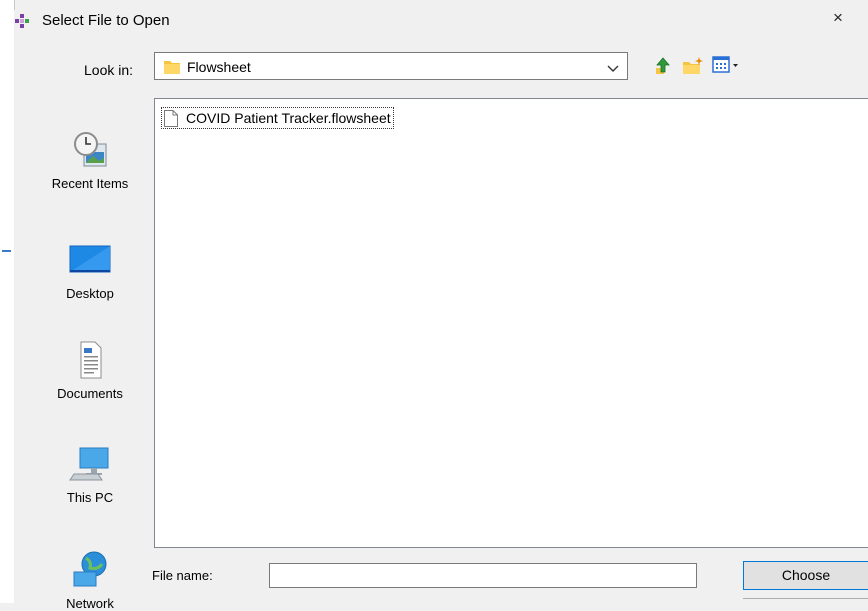 The height and width of the screenshot is (611, 868). I want to click on list-item: COVID Patient Tracker.flowsheet, so click(277, 118).